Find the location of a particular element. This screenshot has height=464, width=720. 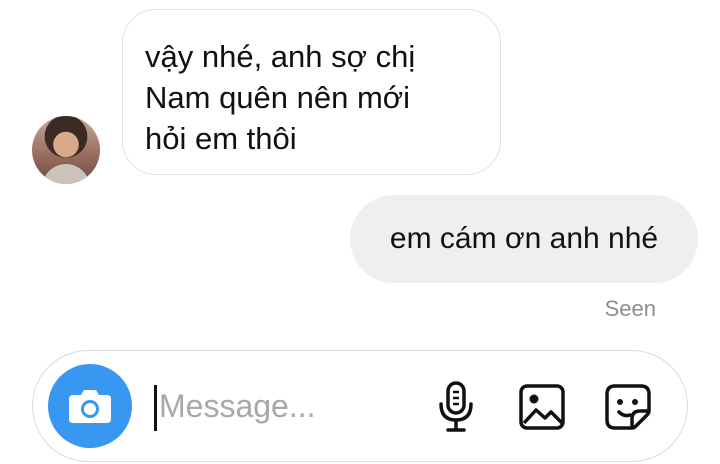

camera-button is located at coordinates (90, 406).